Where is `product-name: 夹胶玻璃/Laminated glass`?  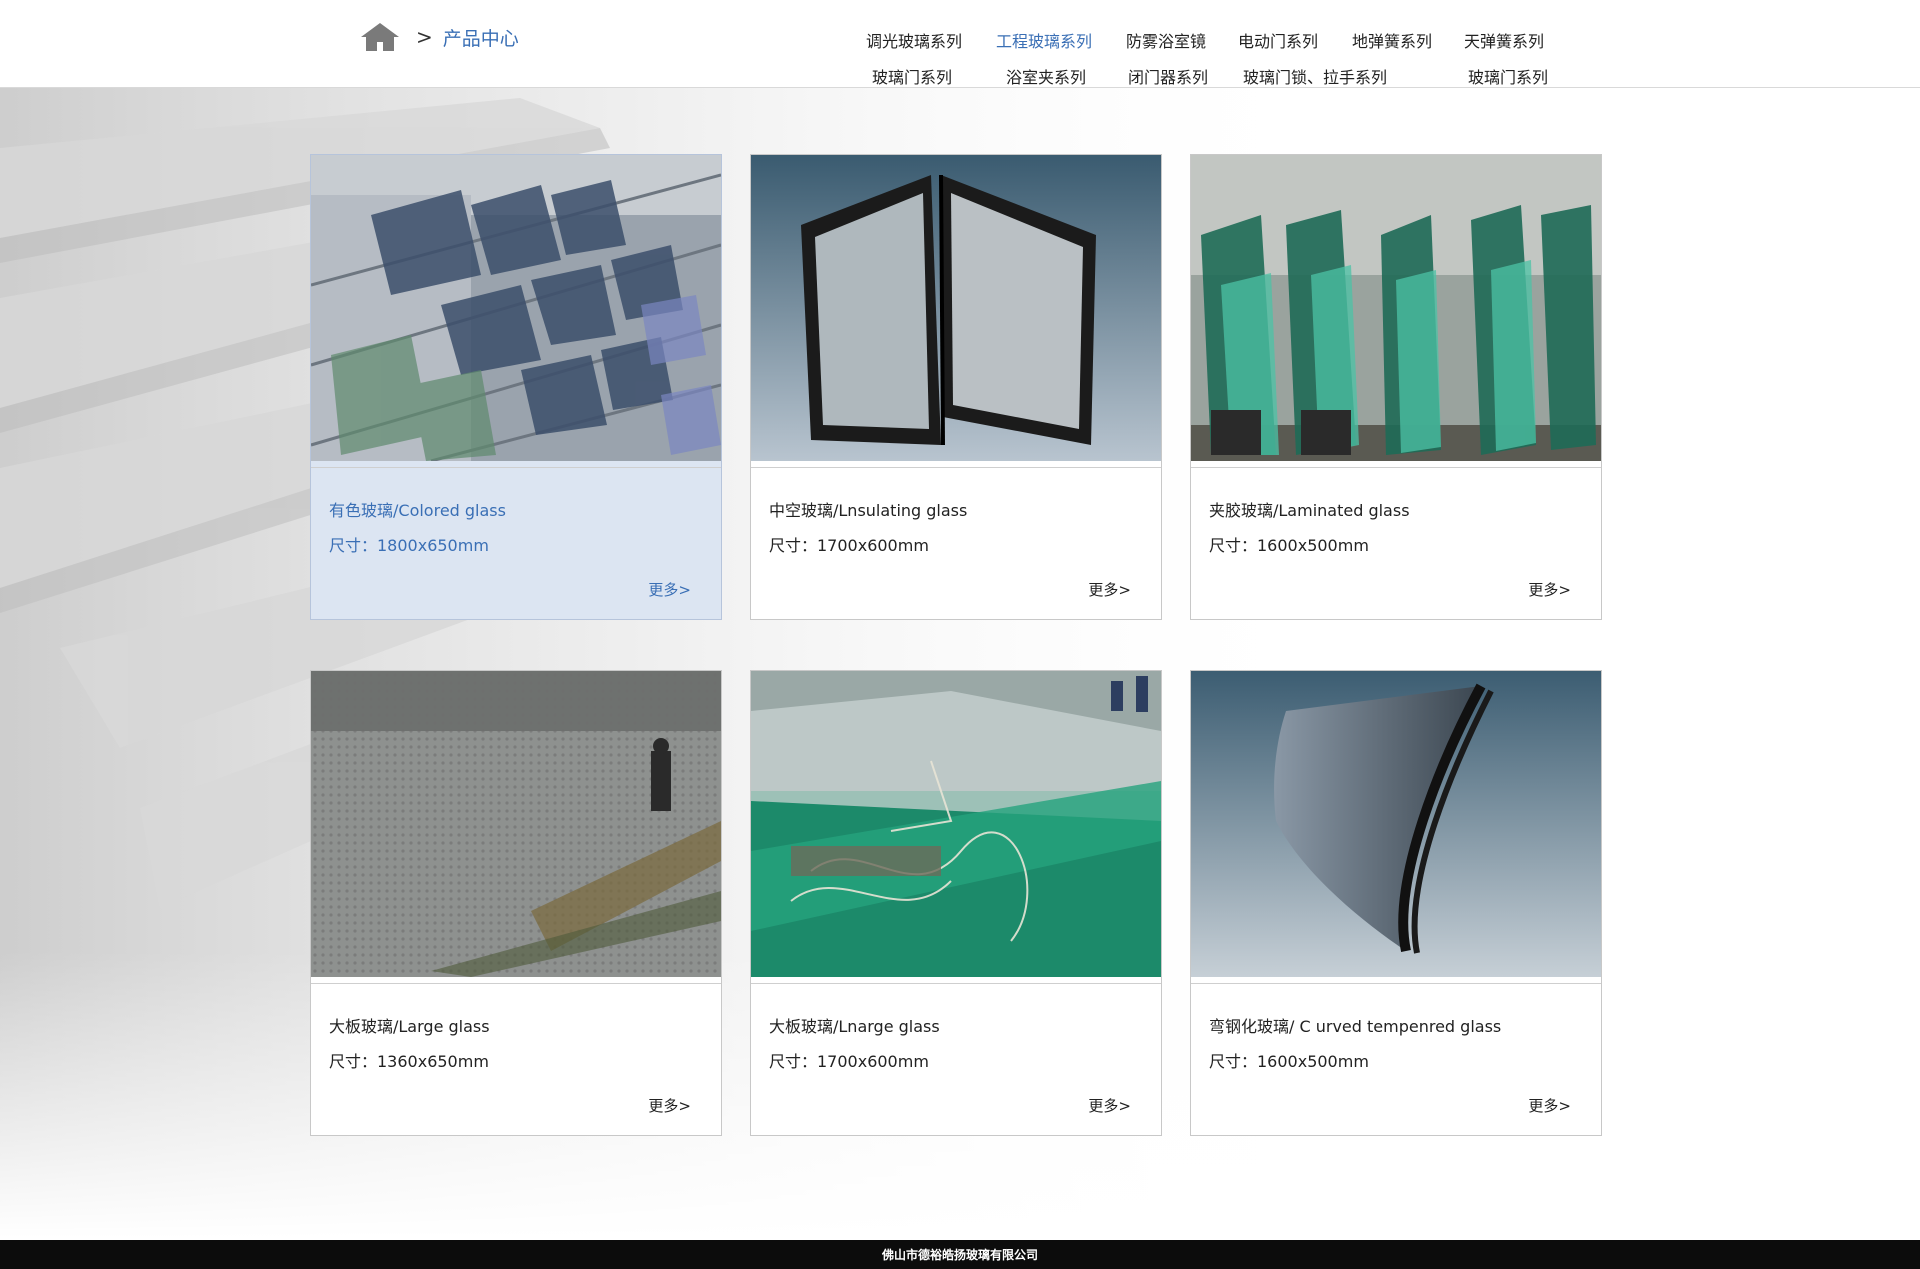 product-name: 夹胶玻璃/Laminated glass is located at coordinates (1309, 509).